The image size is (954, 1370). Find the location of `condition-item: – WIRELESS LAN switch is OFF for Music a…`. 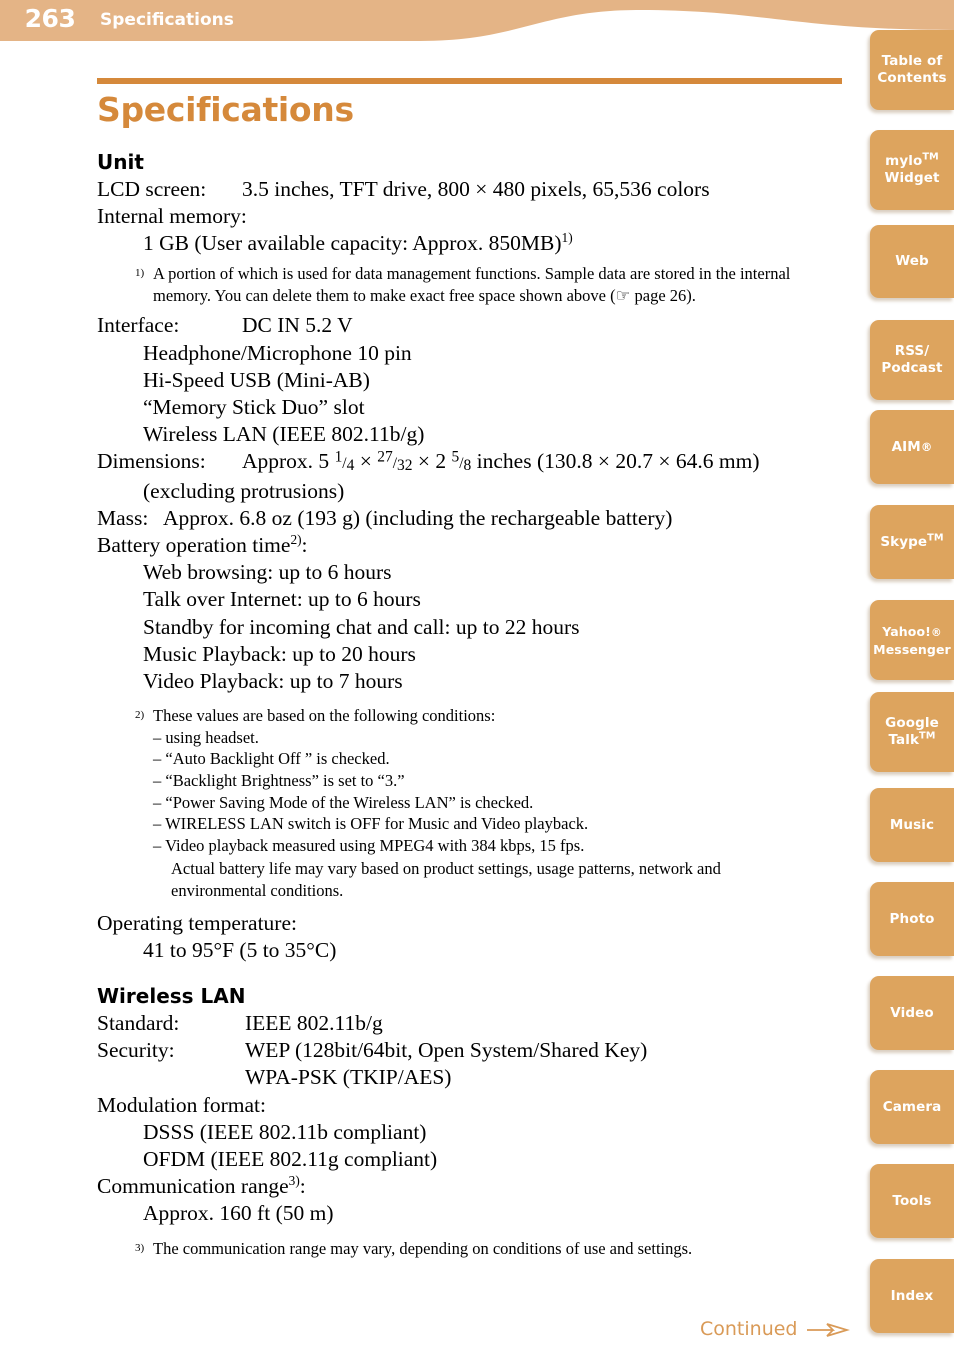

condition-item: – WIRELESS LAN switch is OFF for Music a… is located at coordinates (371, 824).